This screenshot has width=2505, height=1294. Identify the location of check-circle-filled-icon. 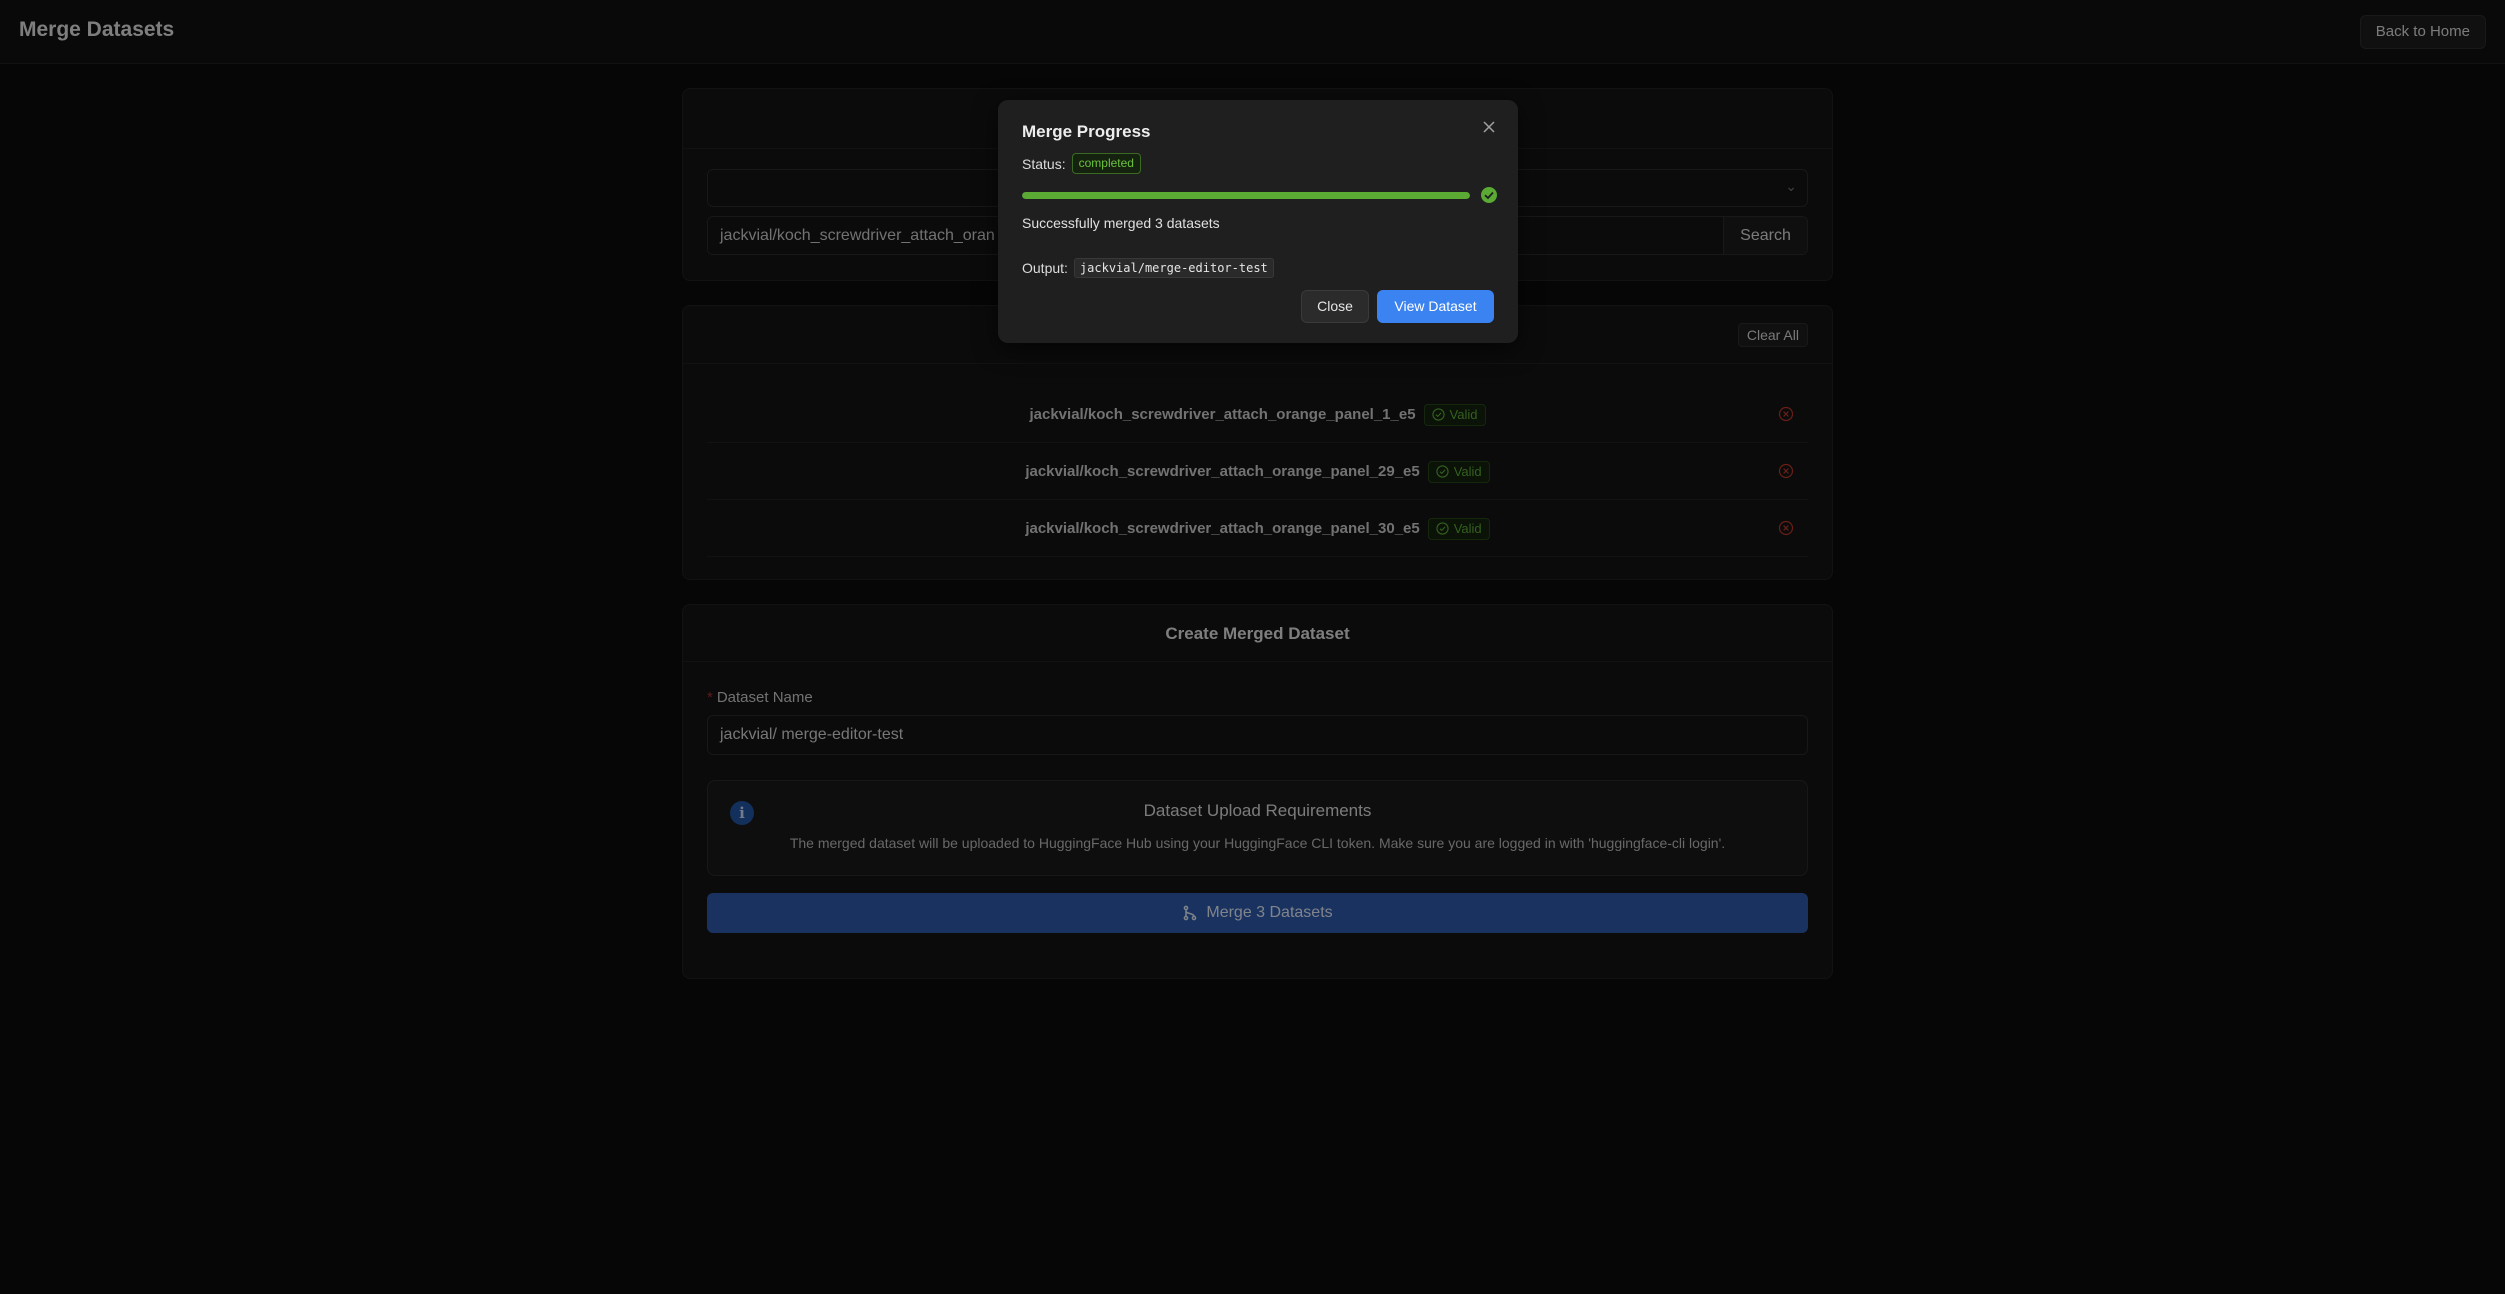
(1489, 195).